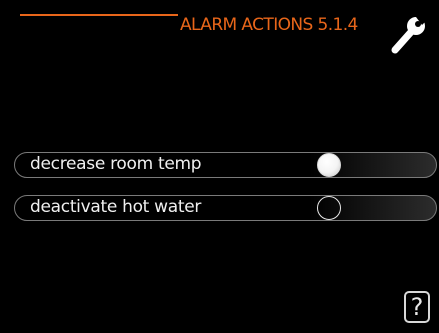 The image size is (439, 333). I want to click on option-deactivate-hot-water: deactivate hot water, so click(225, 208).